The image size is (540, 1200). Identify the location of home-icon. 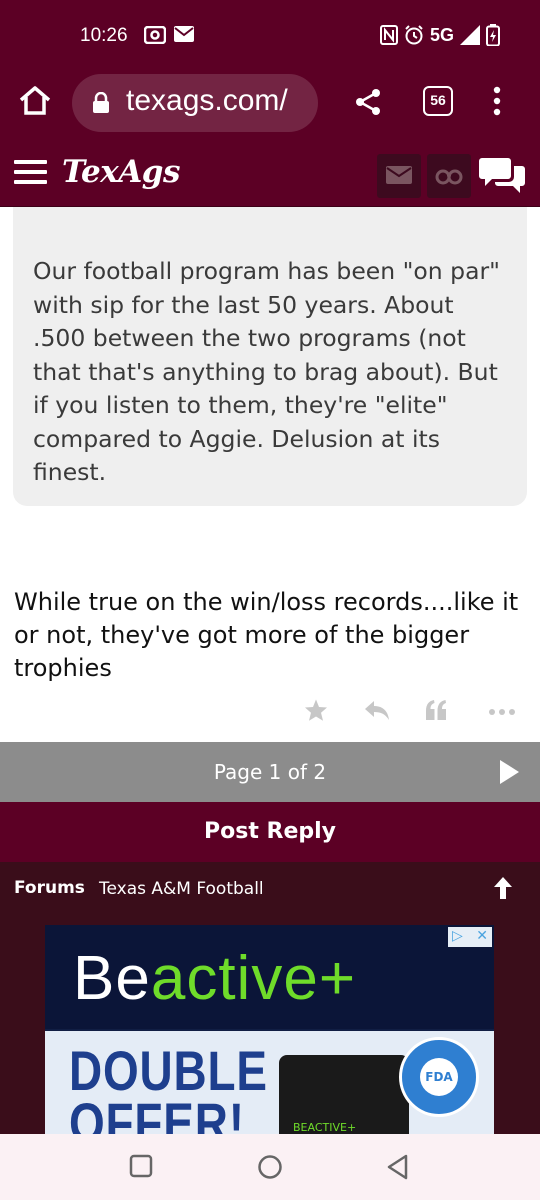
(35, 101).